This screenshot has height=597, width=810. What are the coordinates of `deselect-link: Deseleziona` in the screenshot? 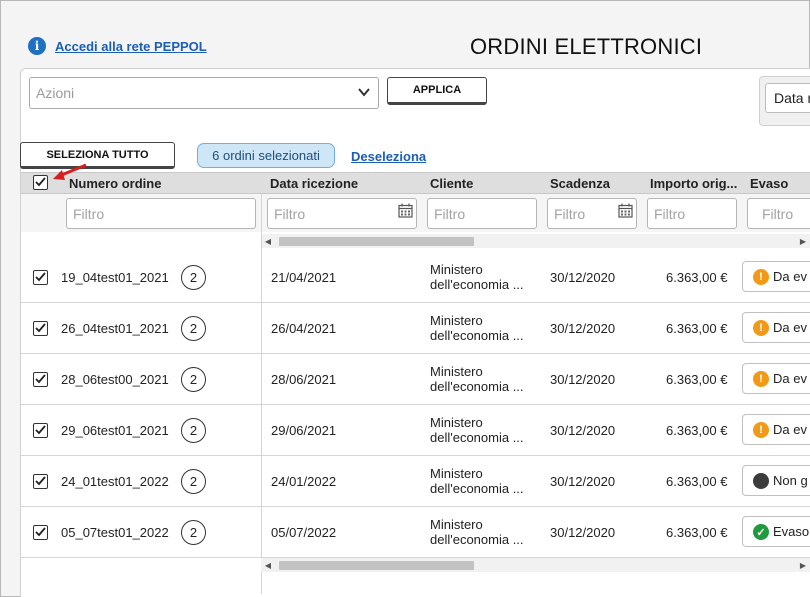 It's located at (388, 156).